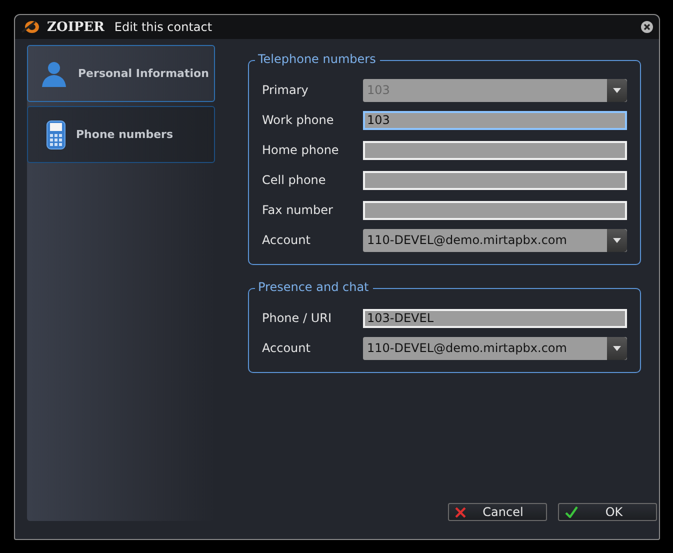  Describe the element at coordinates (607, 512) in the screenshot. I see `dialog-button: OK` at that location.